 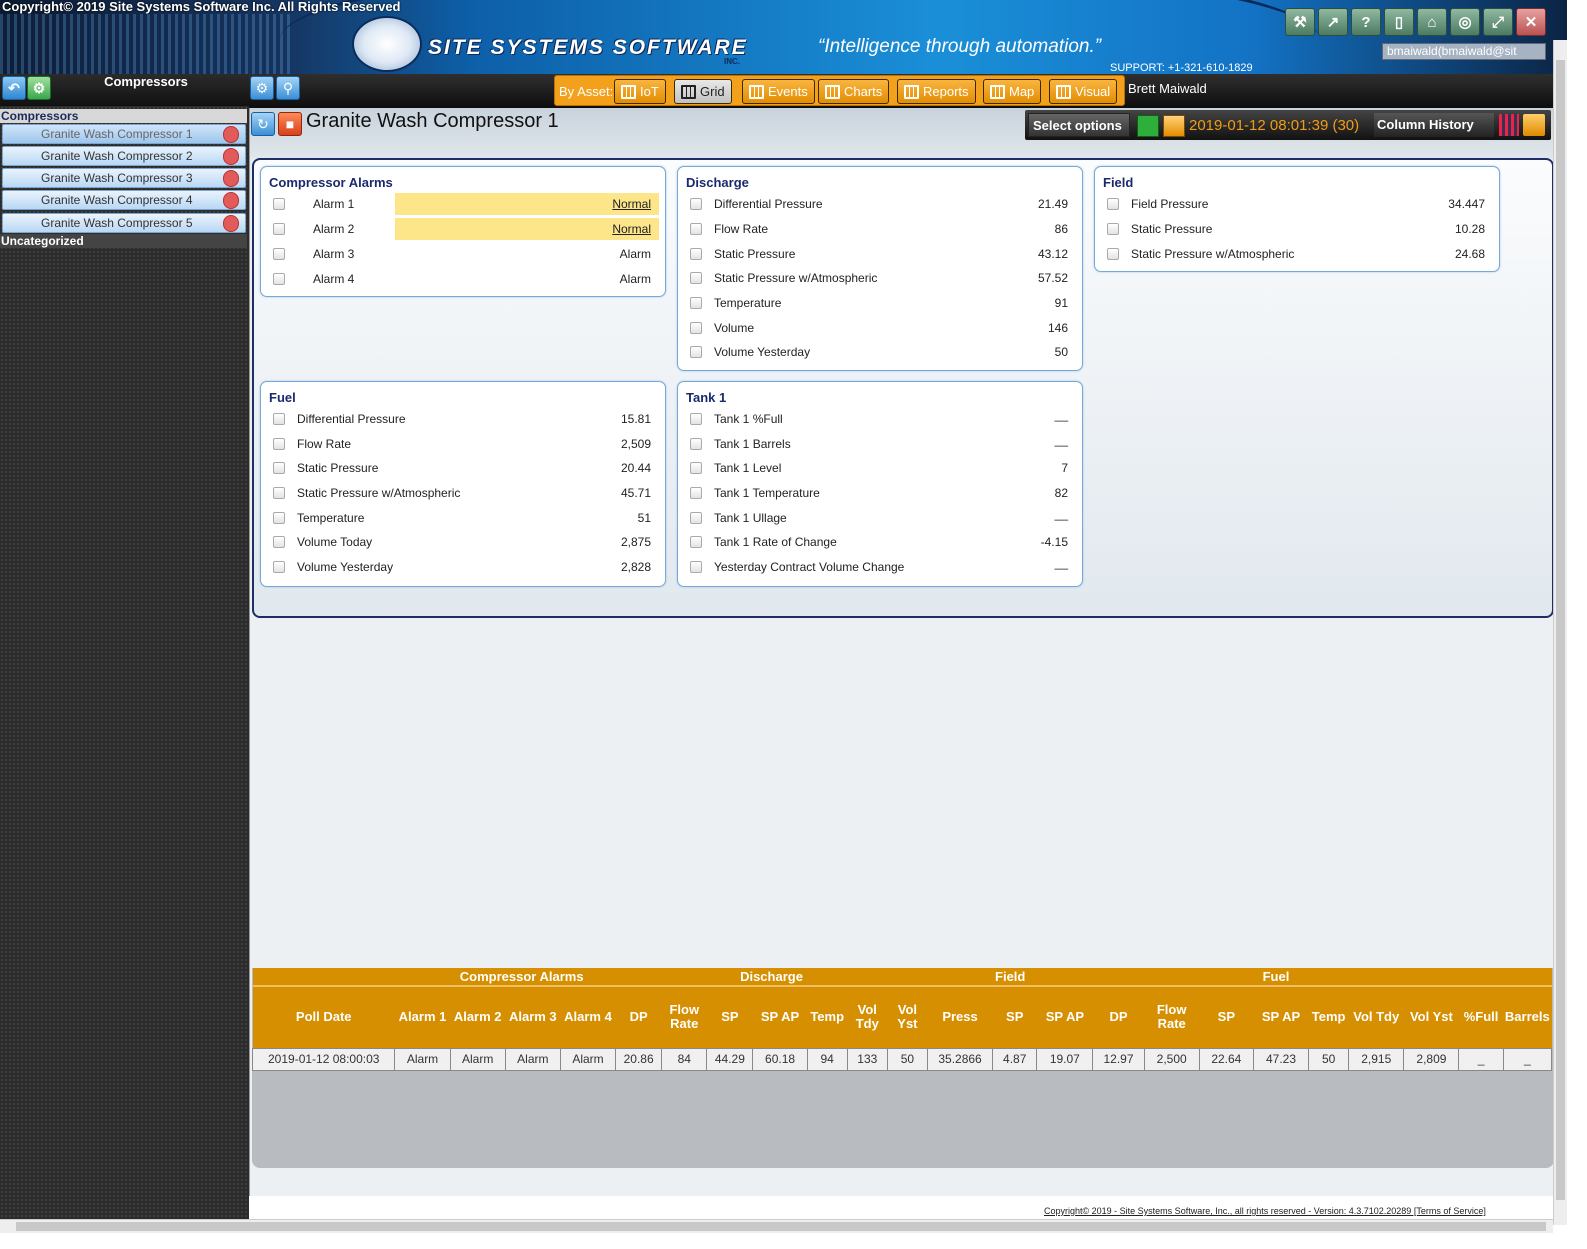 I want to click on settings-icon: ⚙, so click(x=39, y=88).